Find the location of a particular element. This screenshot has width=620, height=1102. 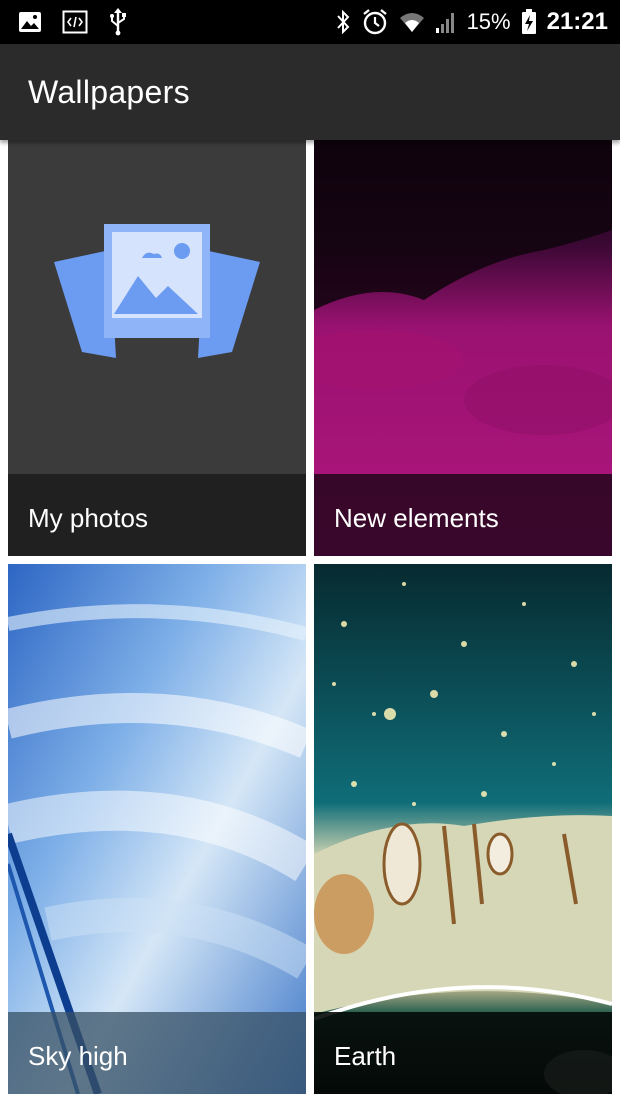

tile-label-bar: Earth is located at coordinates (463, 1053).